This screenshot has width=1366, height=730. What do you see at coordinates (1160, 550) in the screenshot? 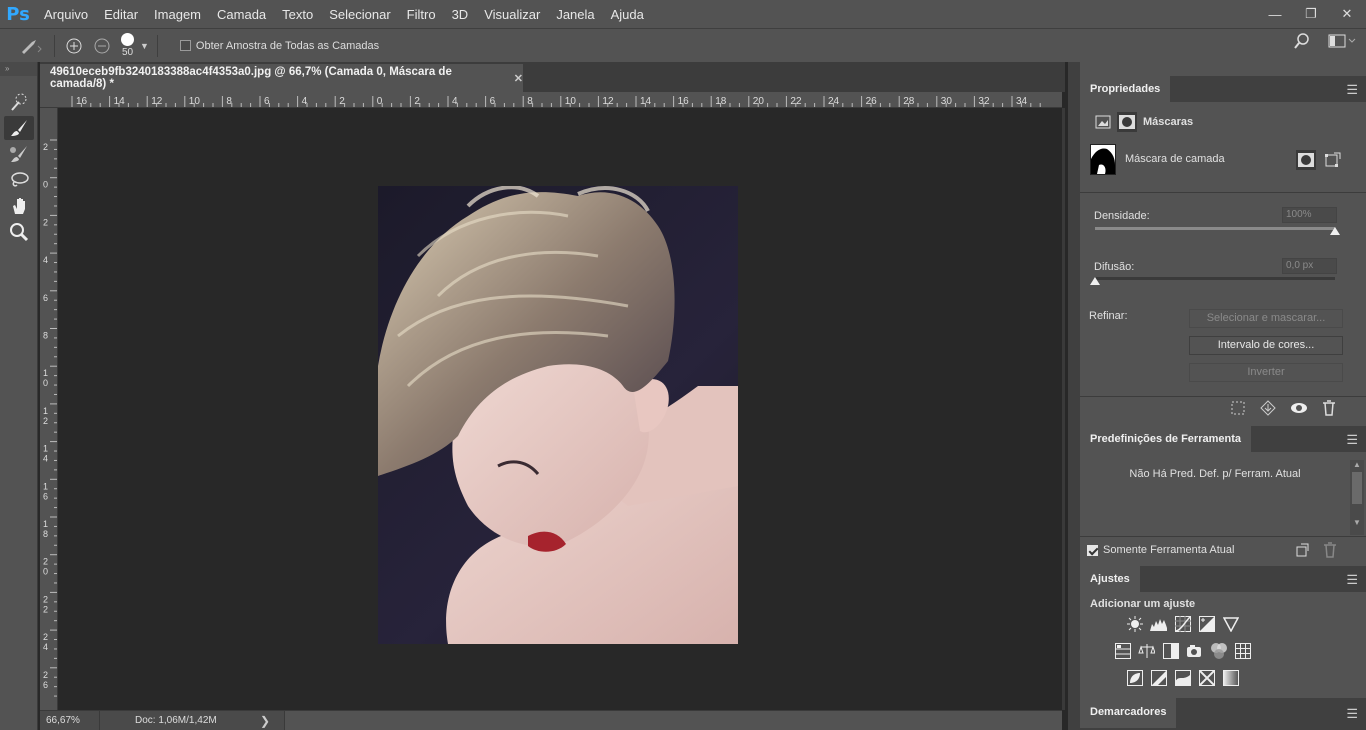
I see `current-tool-only-option: Somente Ferramenta Atual` at bounding box center [1160, 550].